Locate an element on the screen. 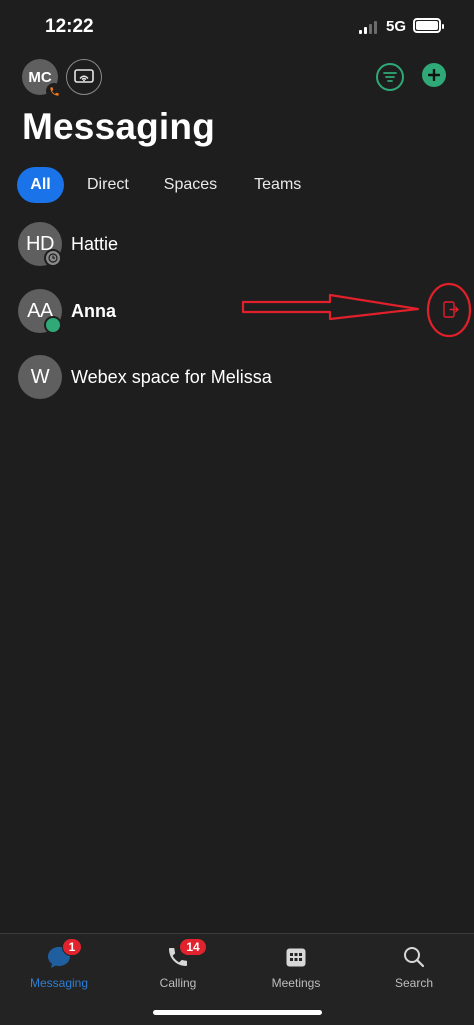  nav-label: Search is located at coordinates (414, 983).